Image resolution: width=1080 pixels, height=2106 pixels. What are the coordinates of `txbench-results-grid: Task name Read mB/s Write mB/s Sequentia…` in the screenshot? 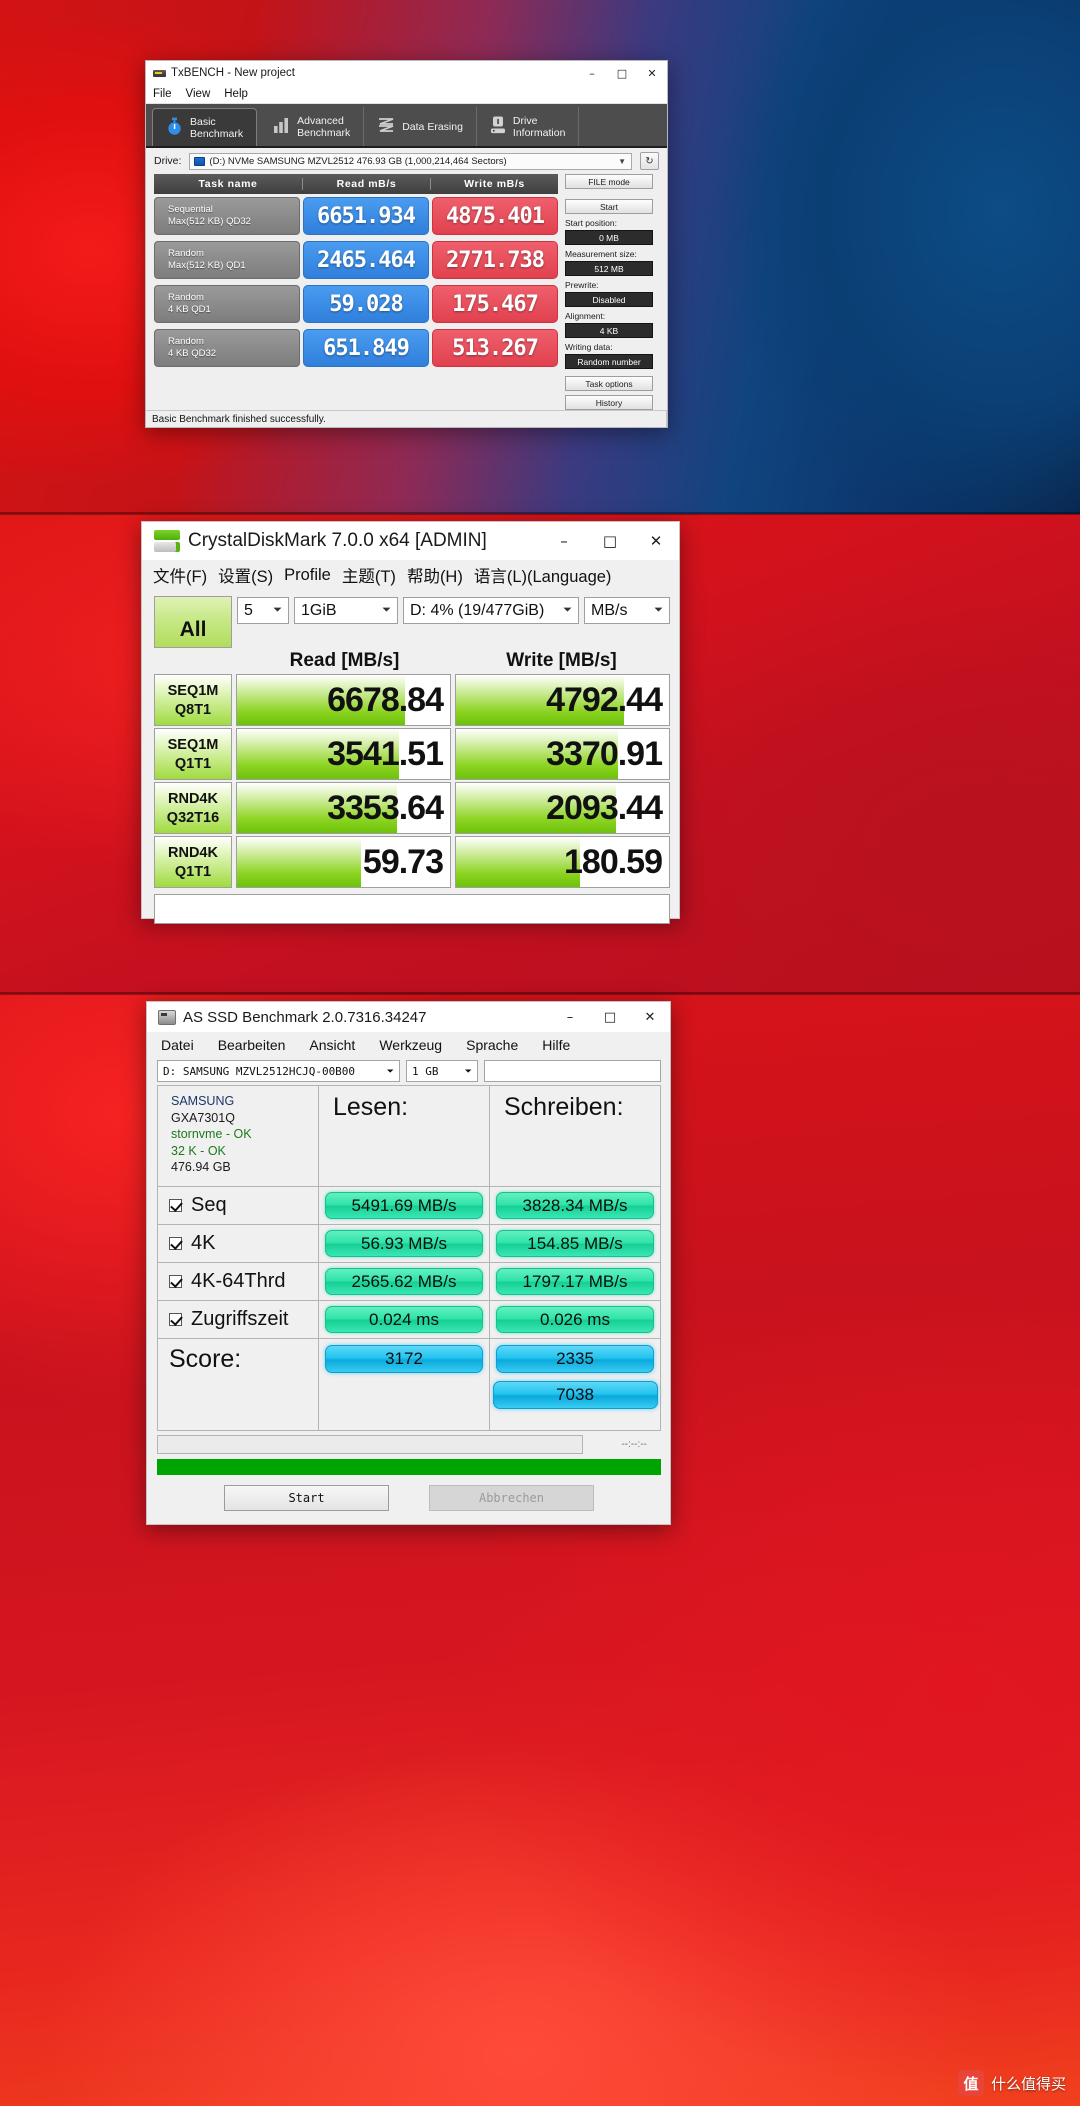 It's located at (356, 294).